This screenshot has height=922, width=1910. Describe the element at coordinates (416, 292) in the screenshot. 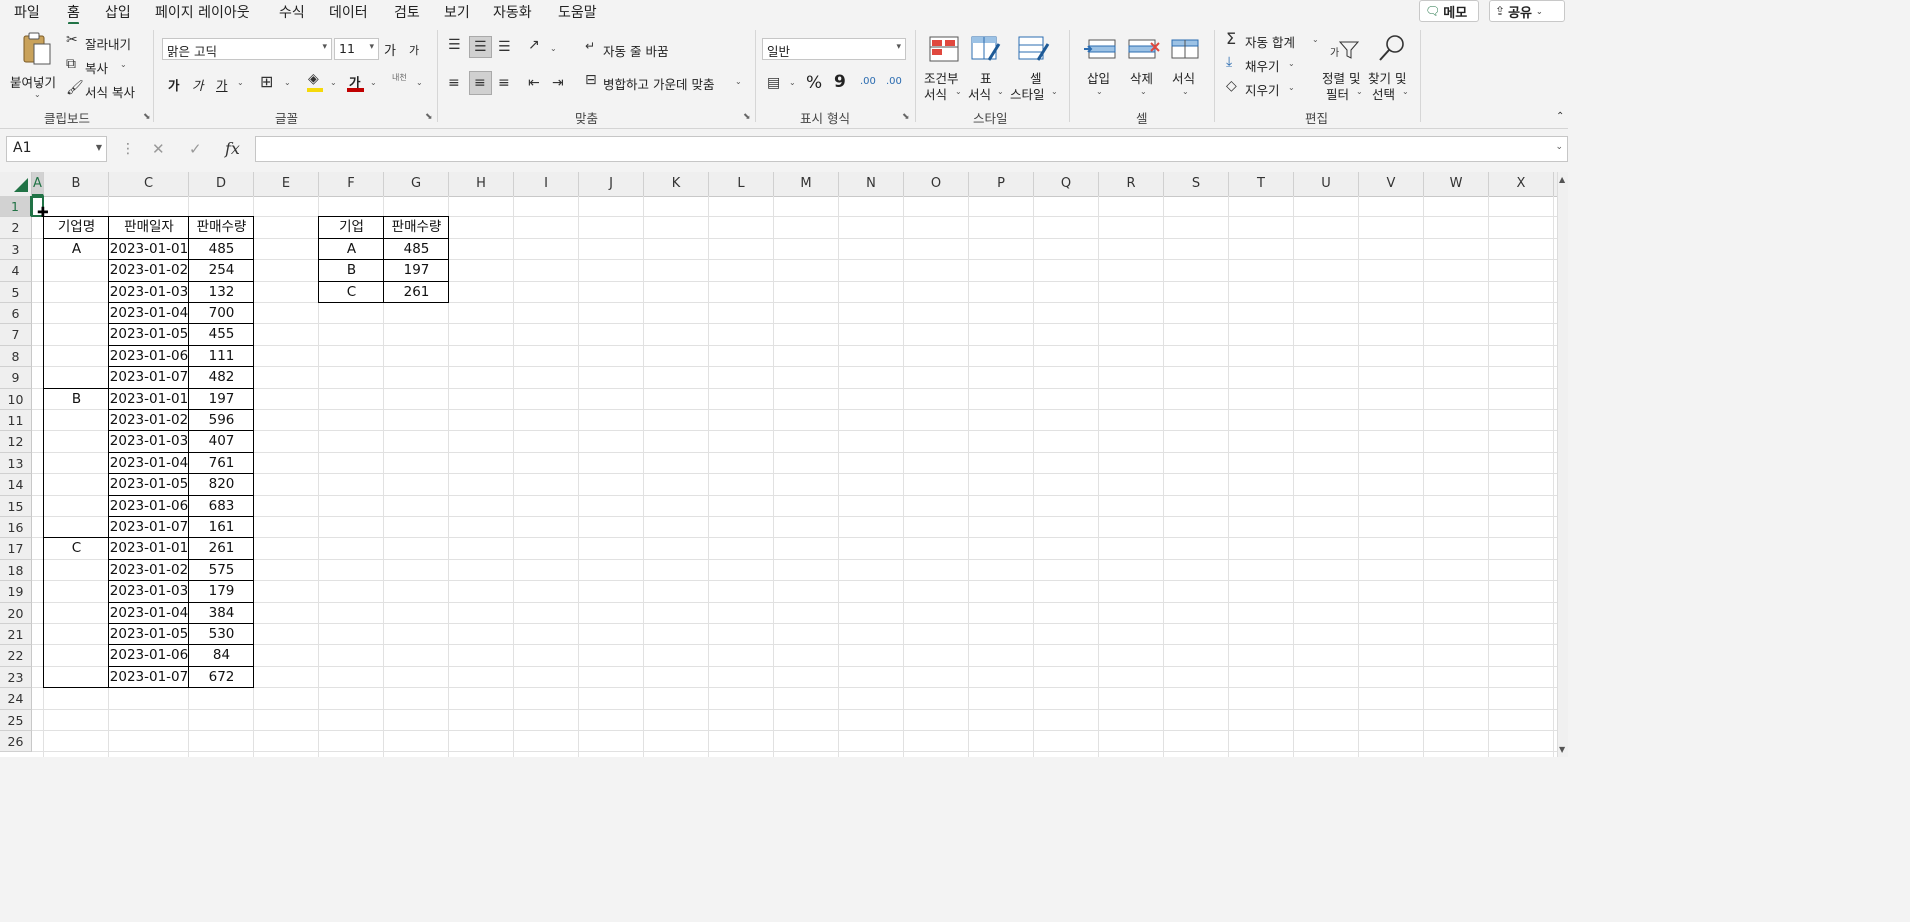

I see `table2-cell: 261` at that location.